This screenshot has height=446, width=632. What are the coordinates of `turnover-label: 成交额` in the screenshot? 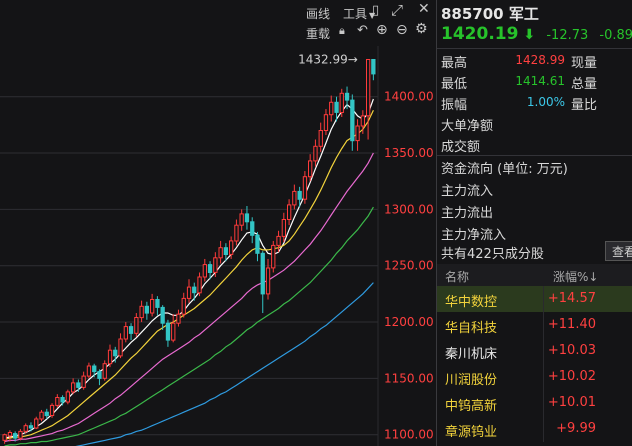 It's located at (461, 147).